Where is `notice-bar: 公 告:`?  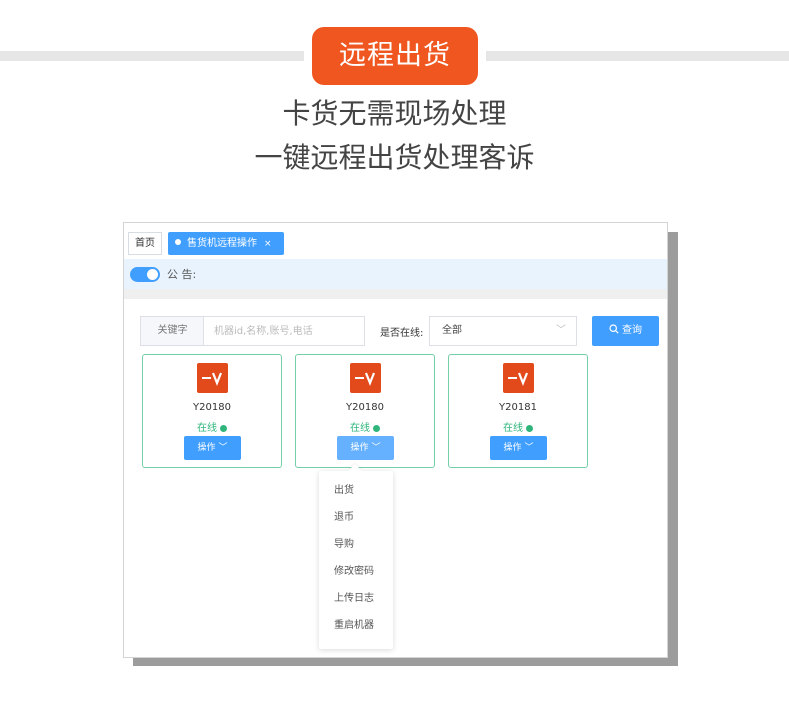 notice-bar: 公 告: is located at coordinates (395, 274).